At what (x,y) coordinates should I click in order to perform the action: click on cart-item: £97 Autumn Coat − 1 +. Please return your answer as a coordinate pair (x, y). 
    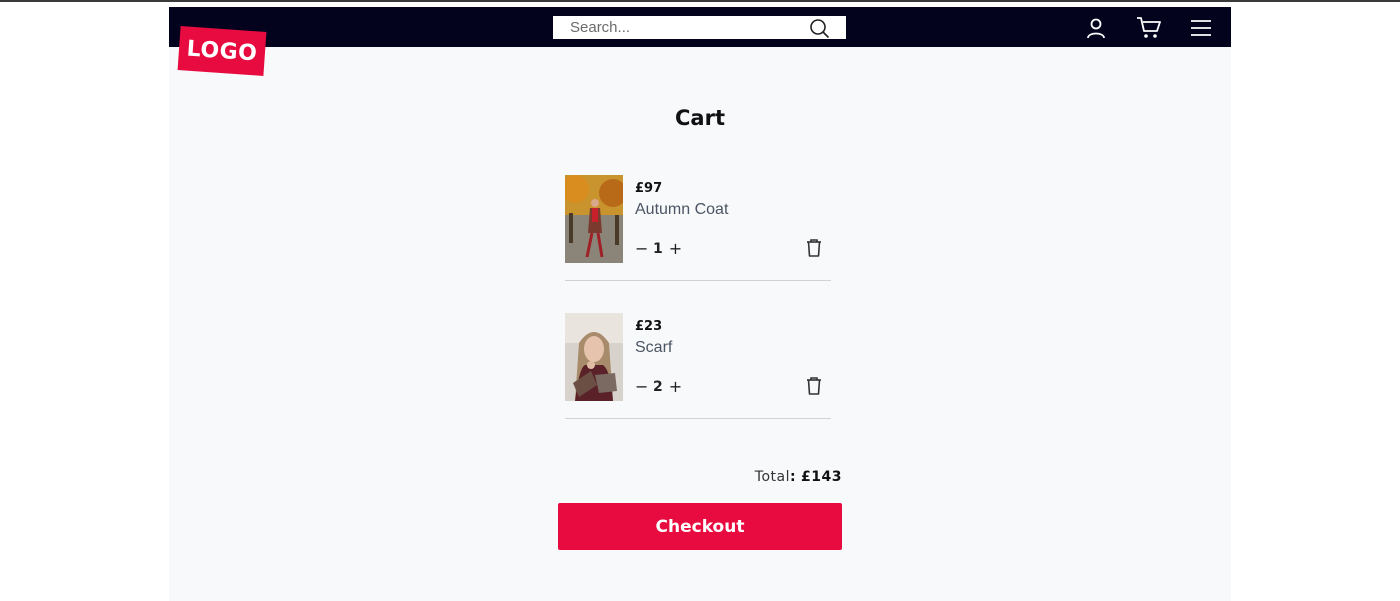
    Looking at the image, I should click on (698, 228).